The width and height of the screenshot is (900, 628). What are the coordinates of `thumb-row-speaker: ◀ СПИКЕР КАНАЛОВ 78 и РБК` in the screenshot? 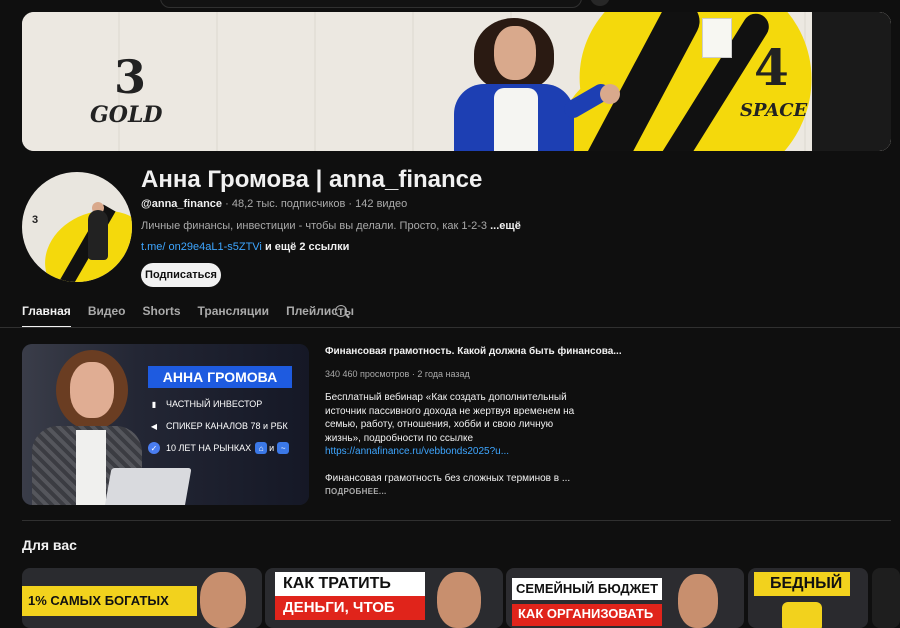 It's located at (218, 426).